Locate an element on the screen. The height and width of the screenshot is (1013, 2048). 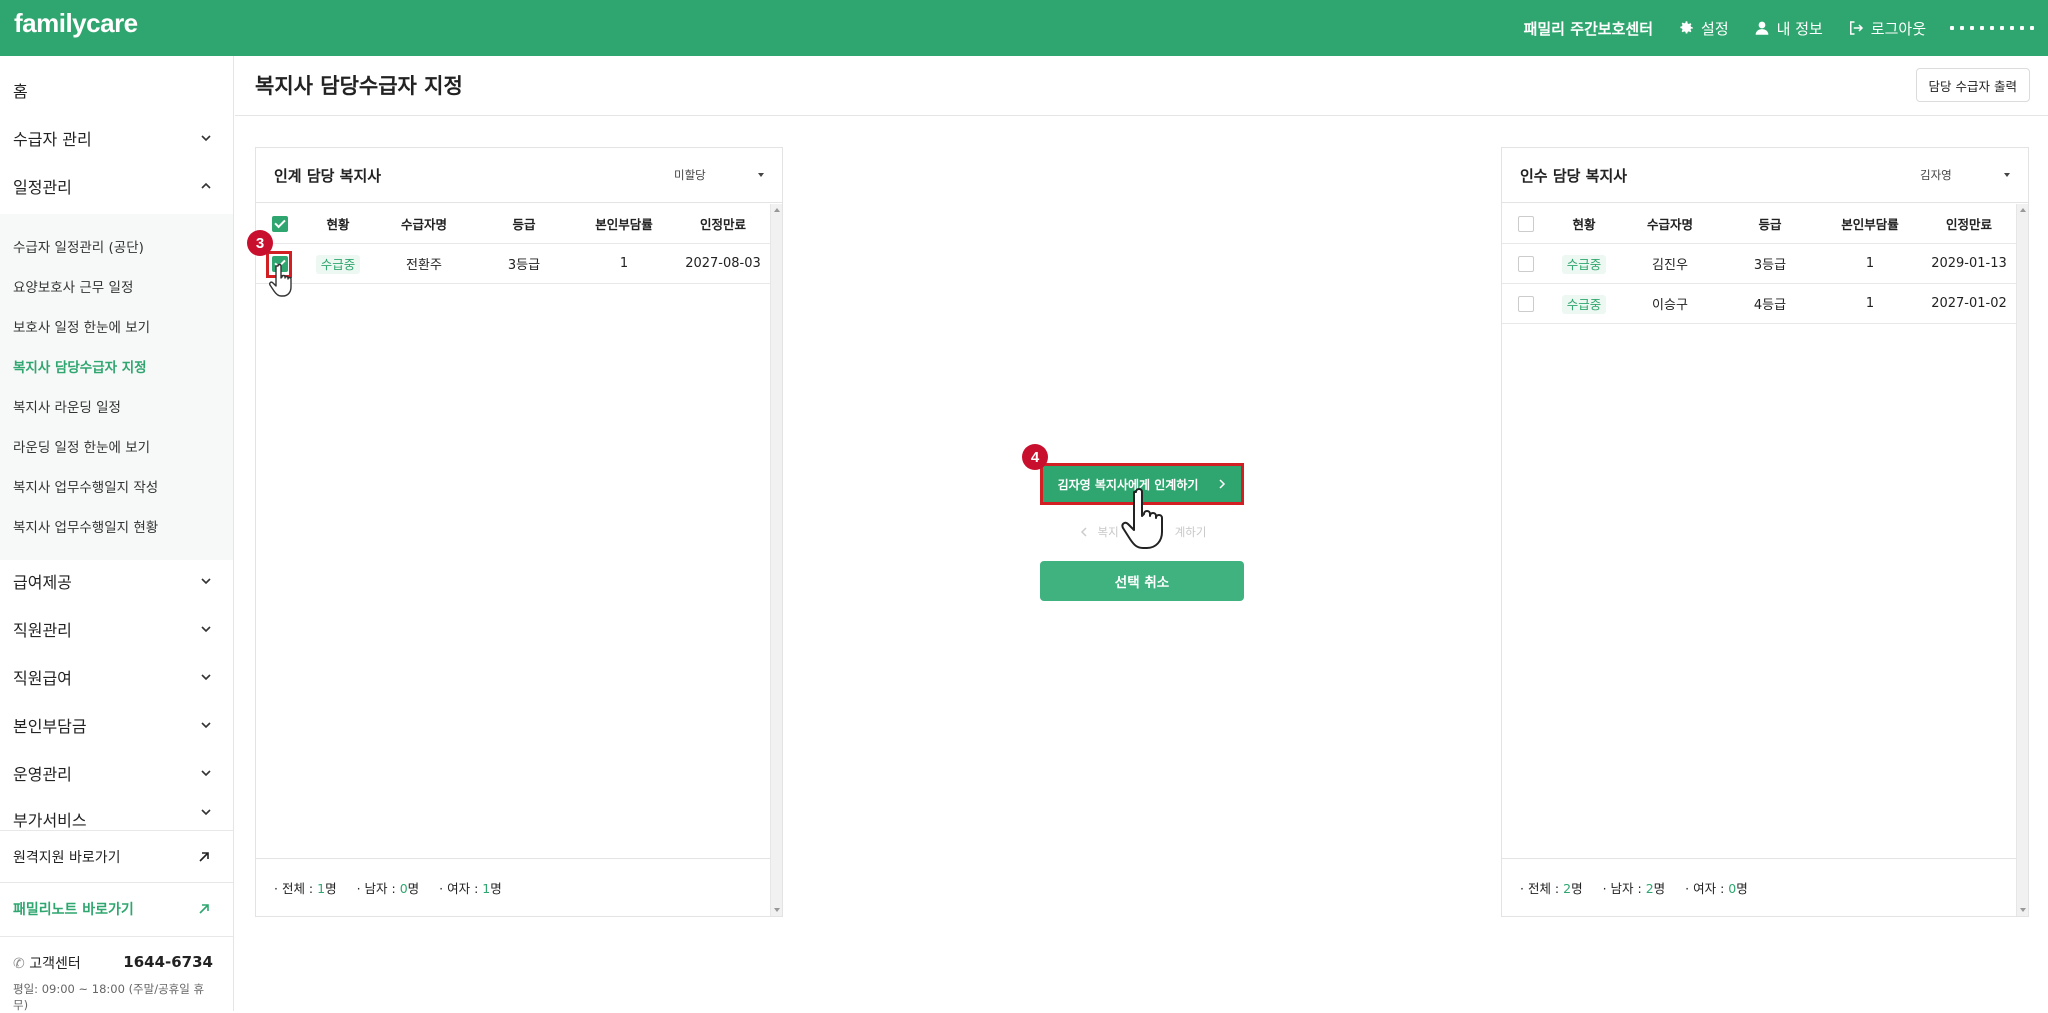
name-cell: 이승구 is located at coordinates (1670, 305).